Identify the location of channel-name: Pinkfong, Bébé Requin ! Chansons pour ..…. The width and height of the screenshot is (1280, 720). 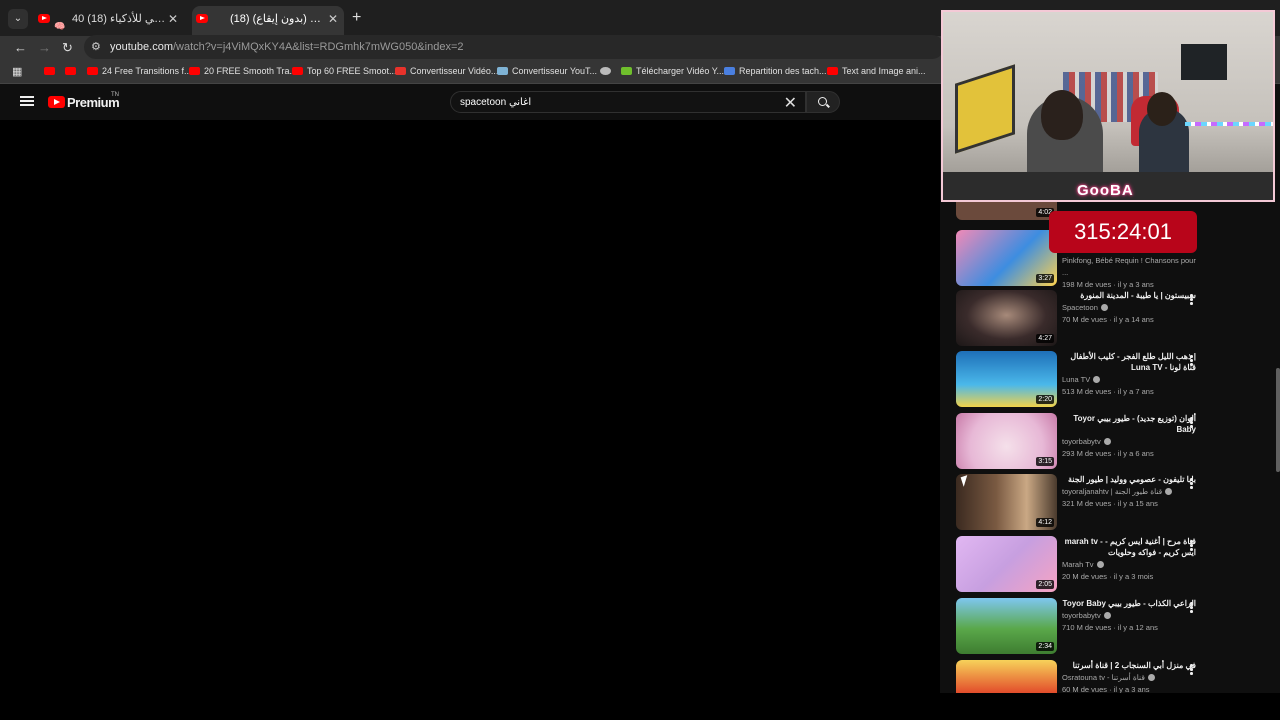
(1129, 267).